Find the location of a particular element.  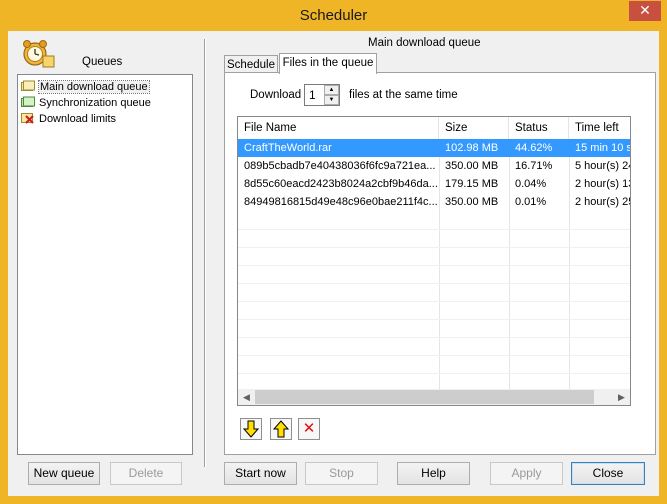

stepper-up-icon: ▲ is located at coordinates (331, 90).